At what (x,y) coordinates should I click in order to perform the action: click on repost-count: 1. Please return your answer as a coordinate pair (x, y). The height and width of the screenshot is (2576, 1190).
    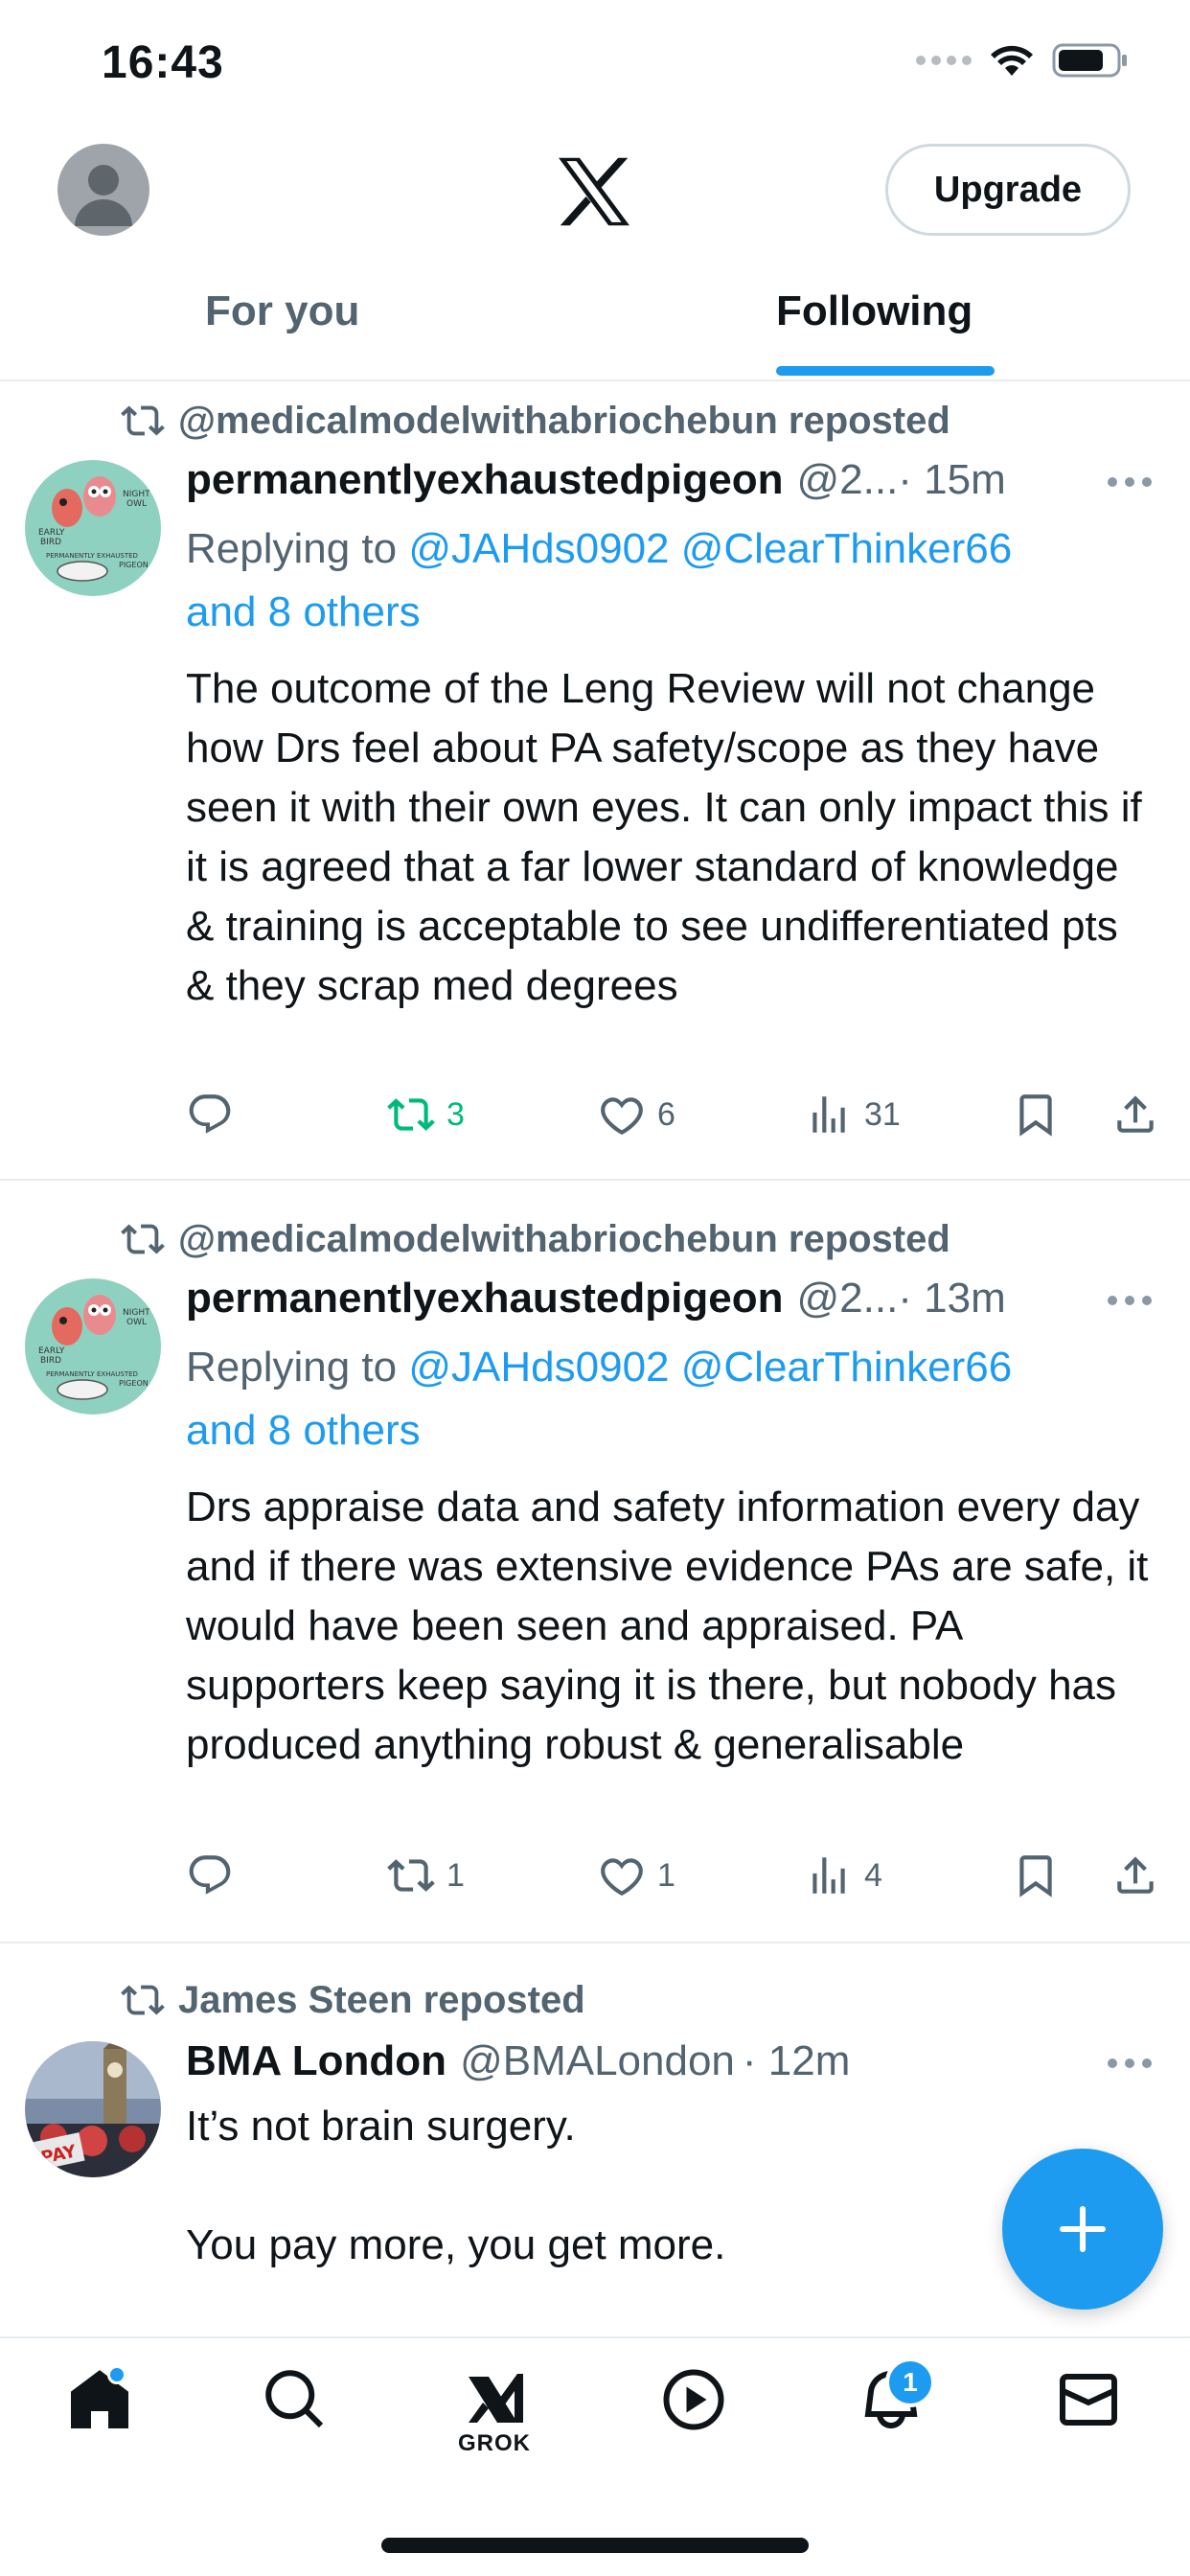
    Looking at the image, I should click on (456, 1875).